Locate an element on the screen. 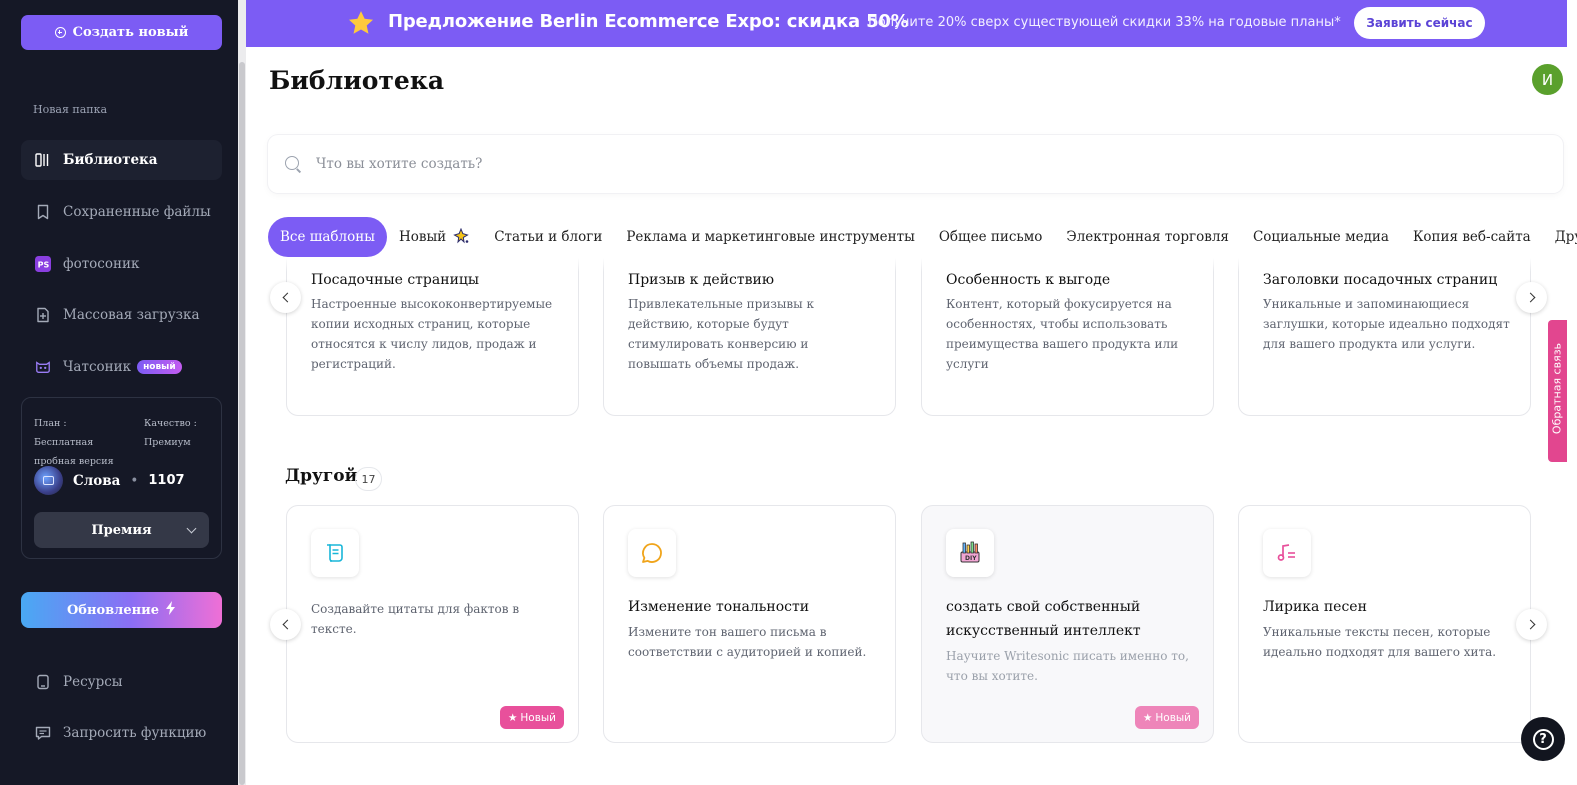 Image resolution: width=1577 pixels, height=785 pixels. feedback-label: Обратная связь is located at coordinates (1557, 388).